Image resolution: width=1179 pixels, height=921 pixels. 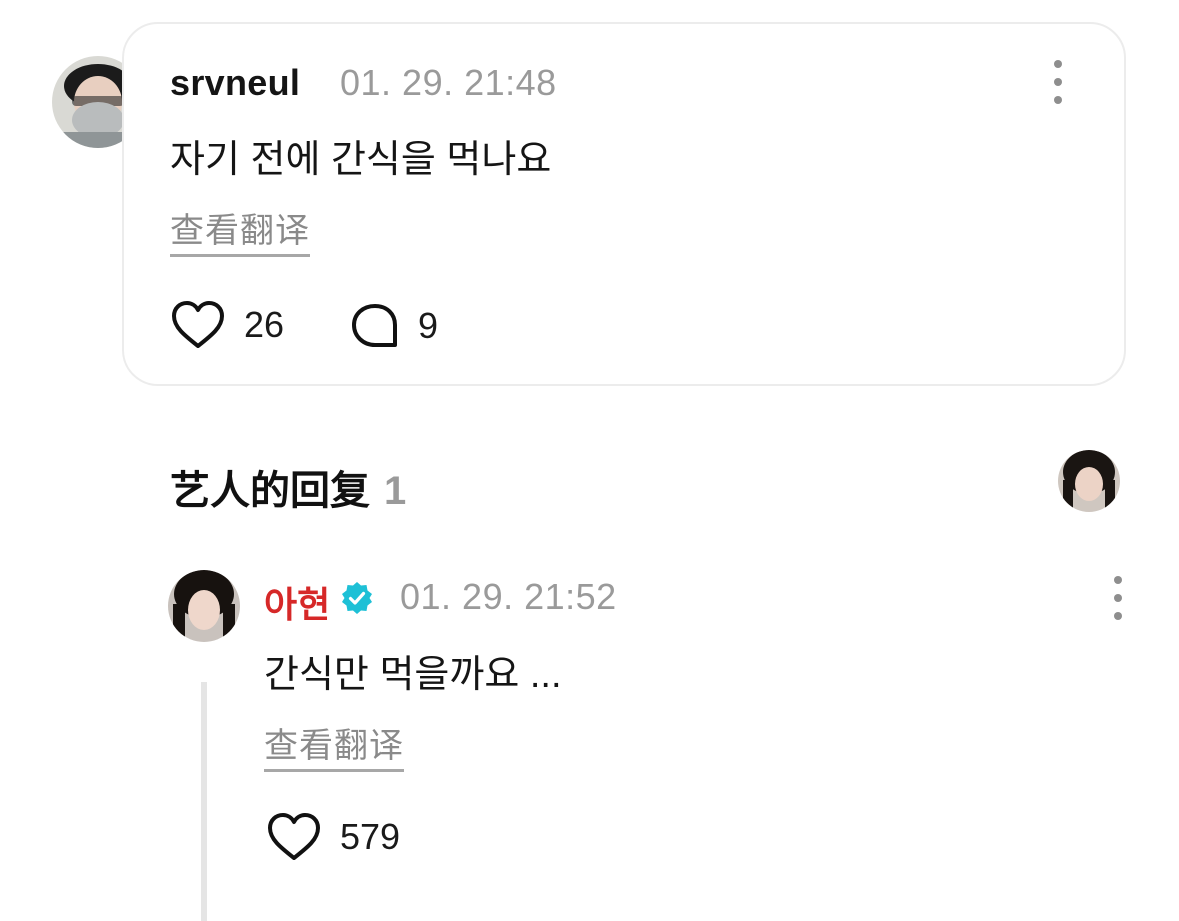 I want to click on comment-reply-count: 9, so click(x=428, y=325).